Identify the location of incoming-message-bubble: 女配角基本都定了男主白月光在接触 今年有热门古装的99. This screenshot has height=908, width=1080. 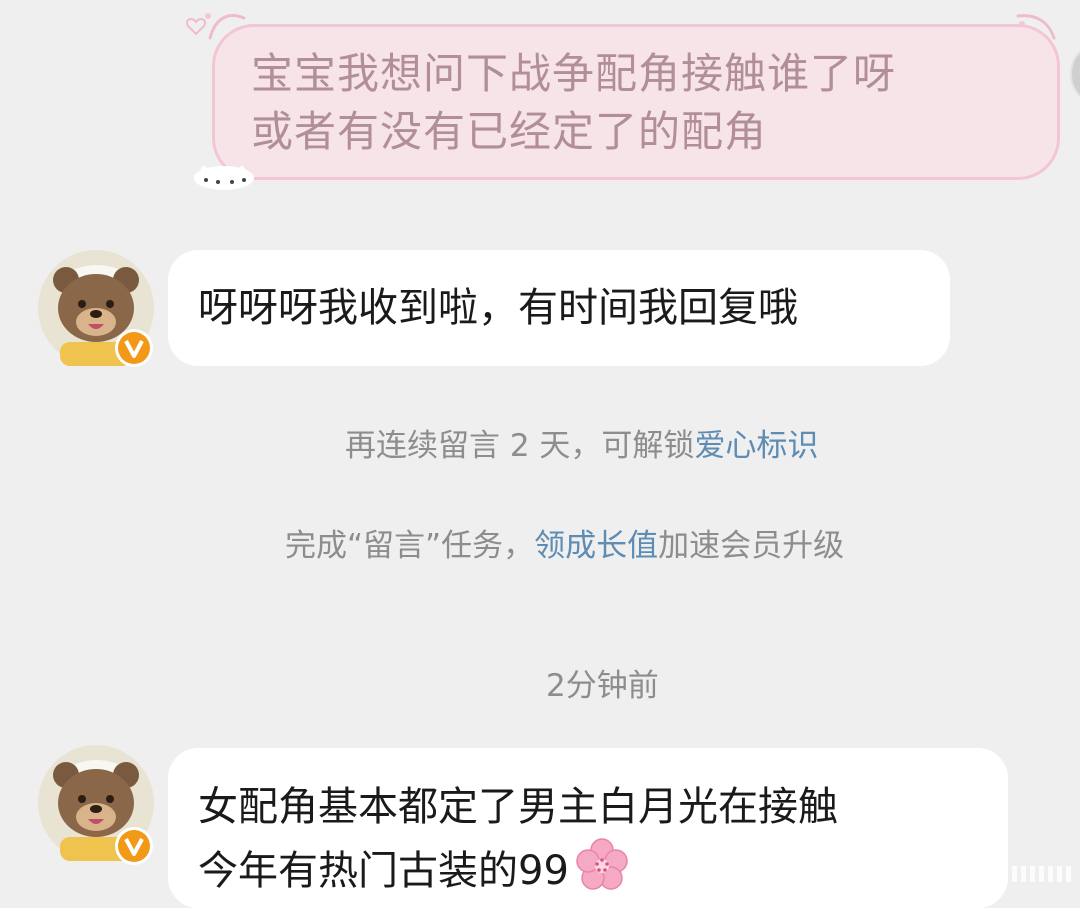
(588, 828).